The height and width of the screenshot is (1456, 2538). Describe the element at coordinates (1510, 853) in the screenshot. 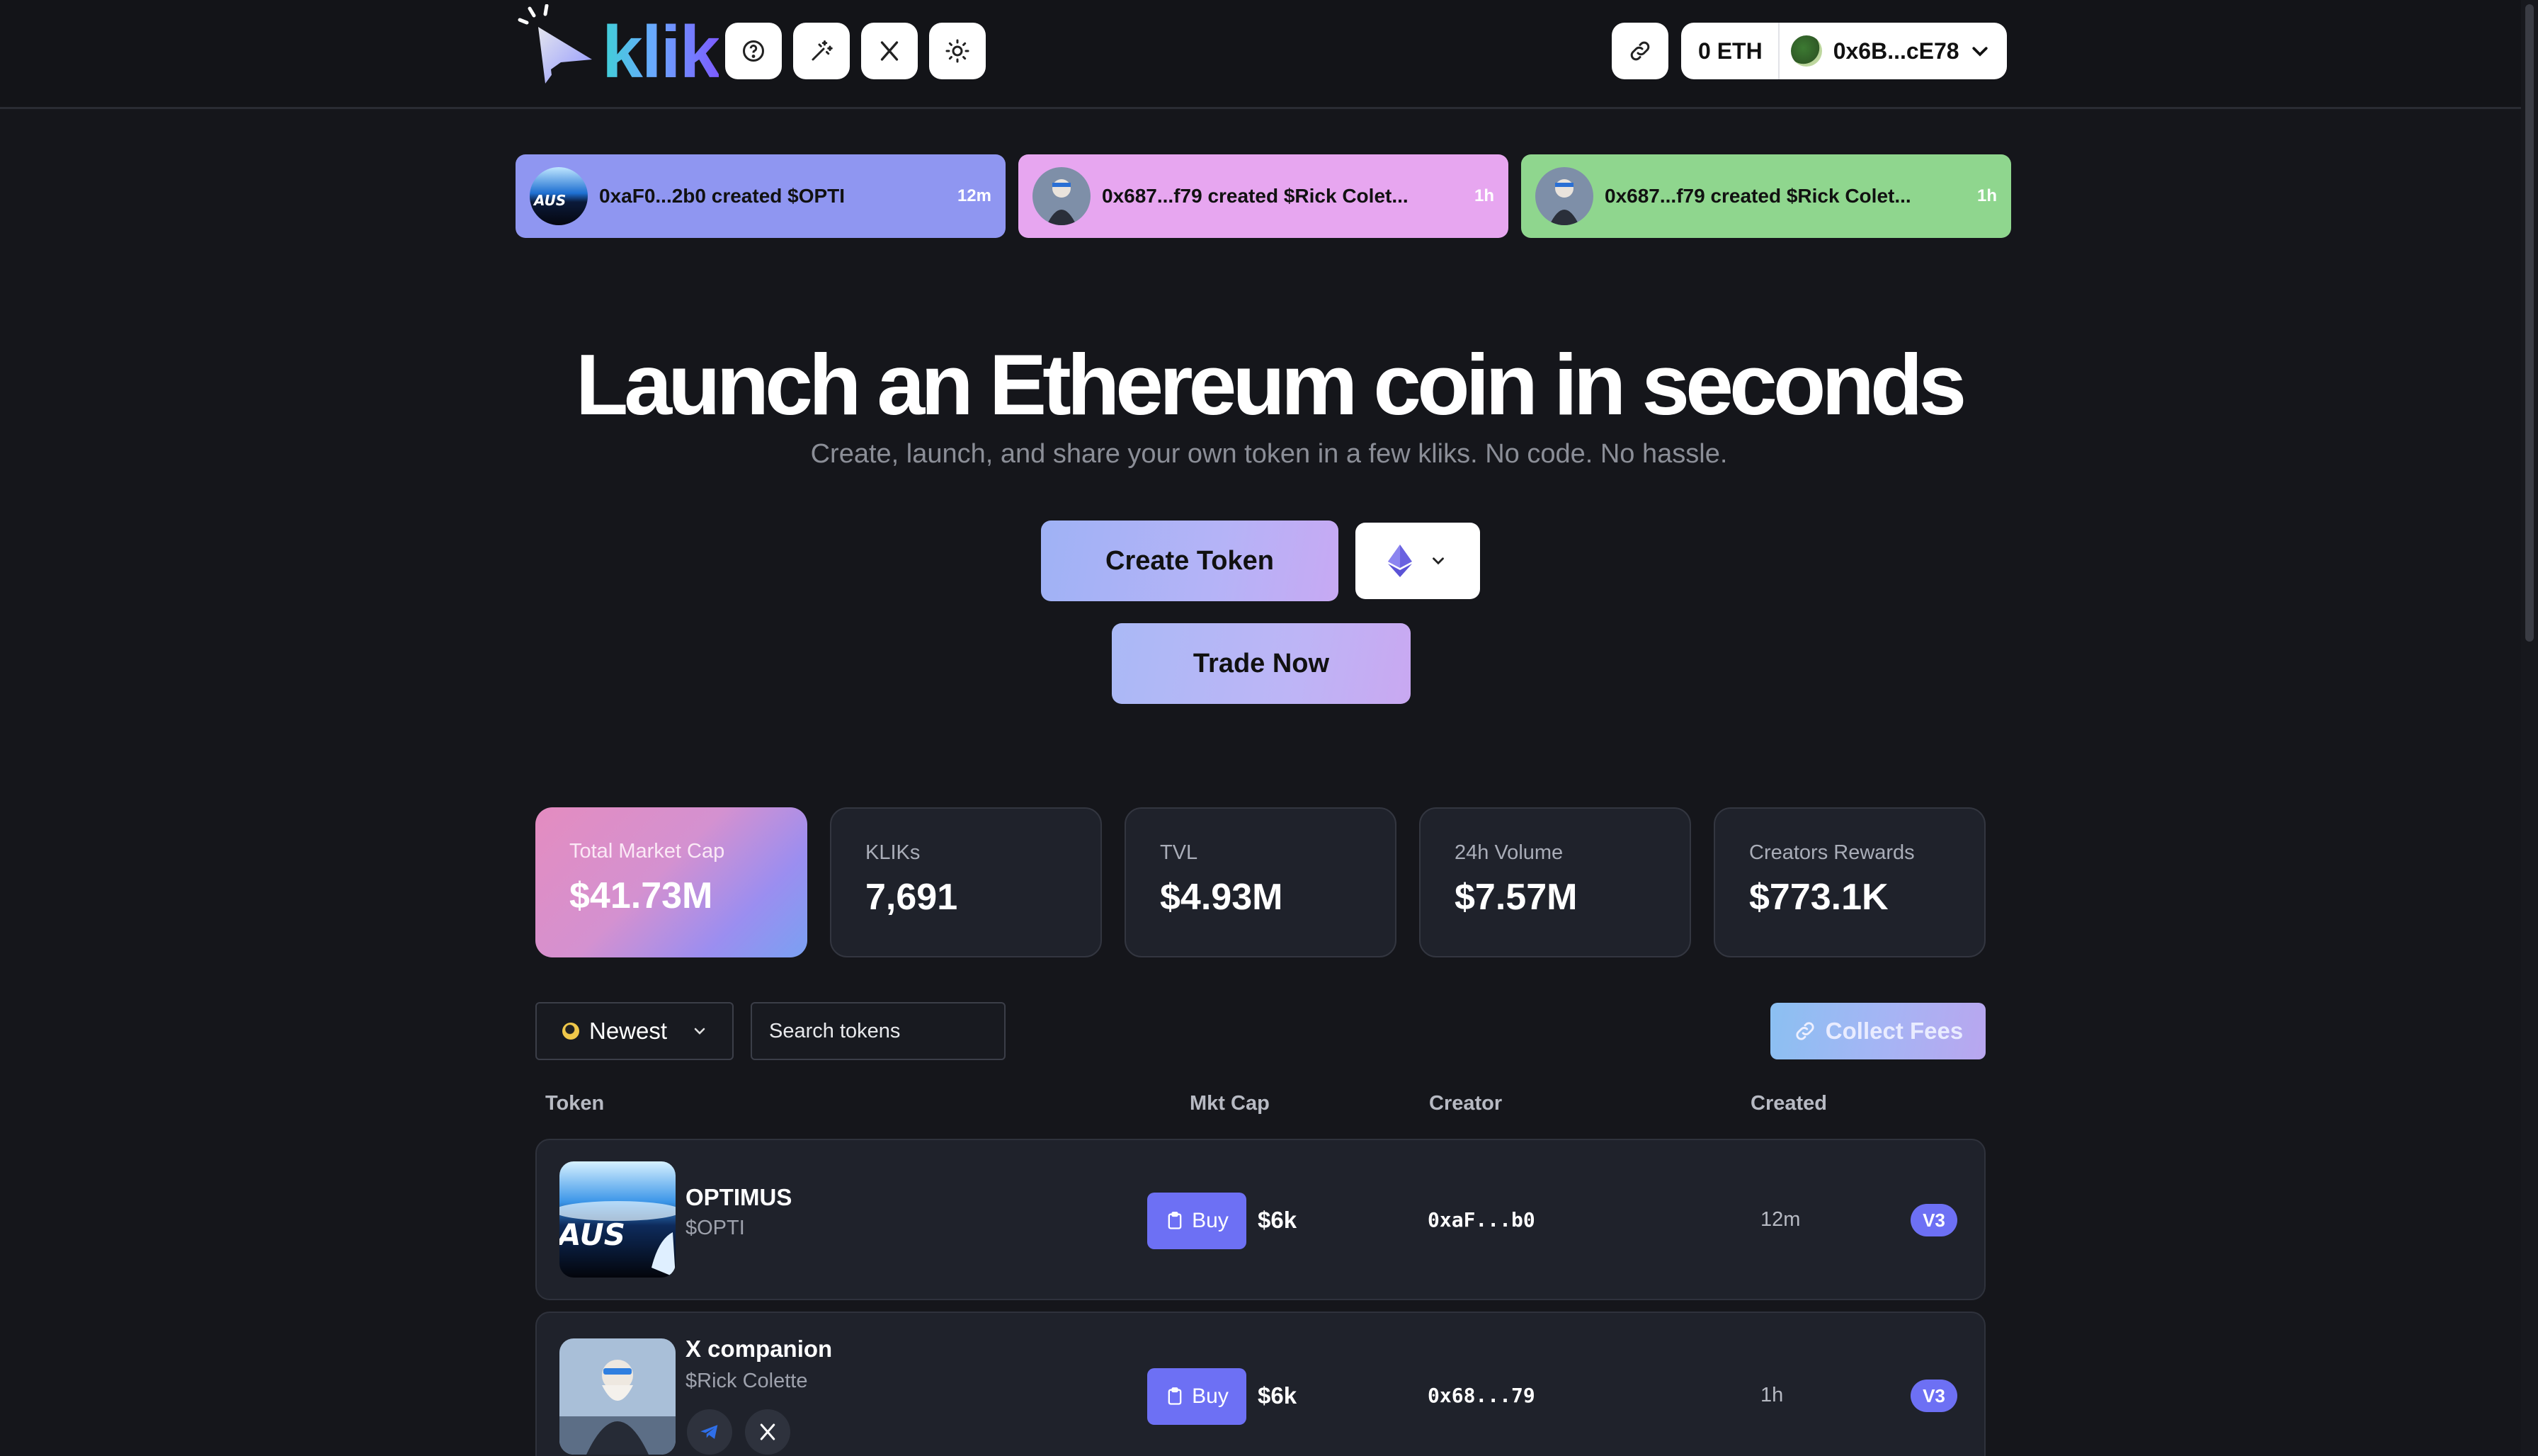

I see `stat-label: 24h Volume` at that location.